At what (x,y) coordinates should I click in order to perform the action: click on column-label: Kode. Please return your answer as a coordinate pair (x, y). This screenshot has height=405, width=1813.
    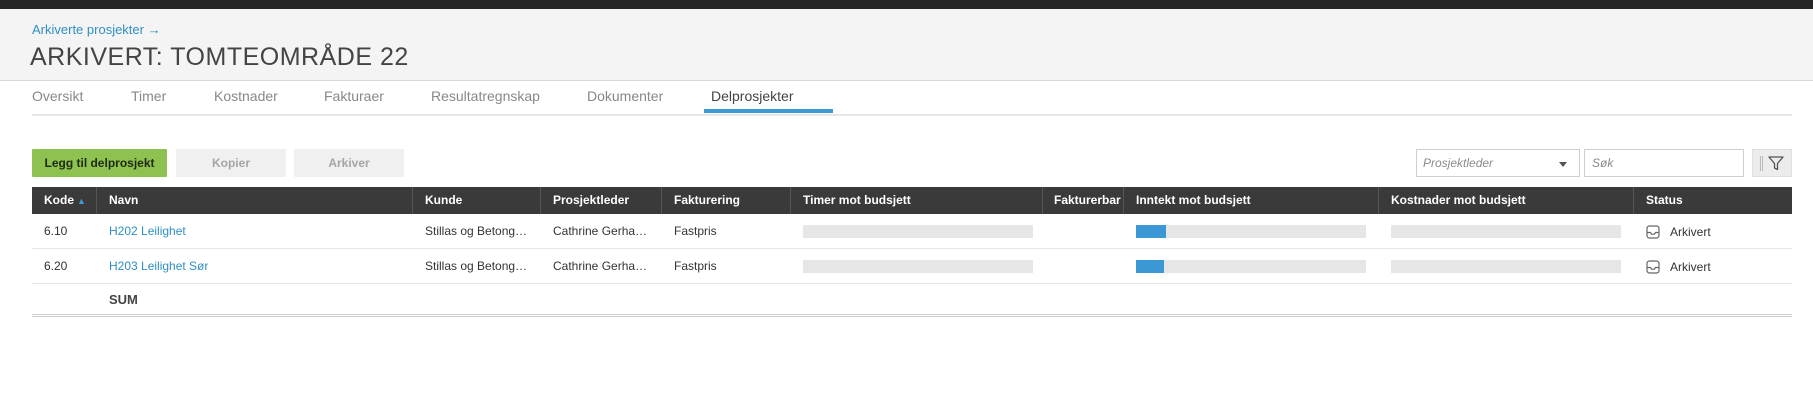
    Looking at the image, I should click on (59, 200).